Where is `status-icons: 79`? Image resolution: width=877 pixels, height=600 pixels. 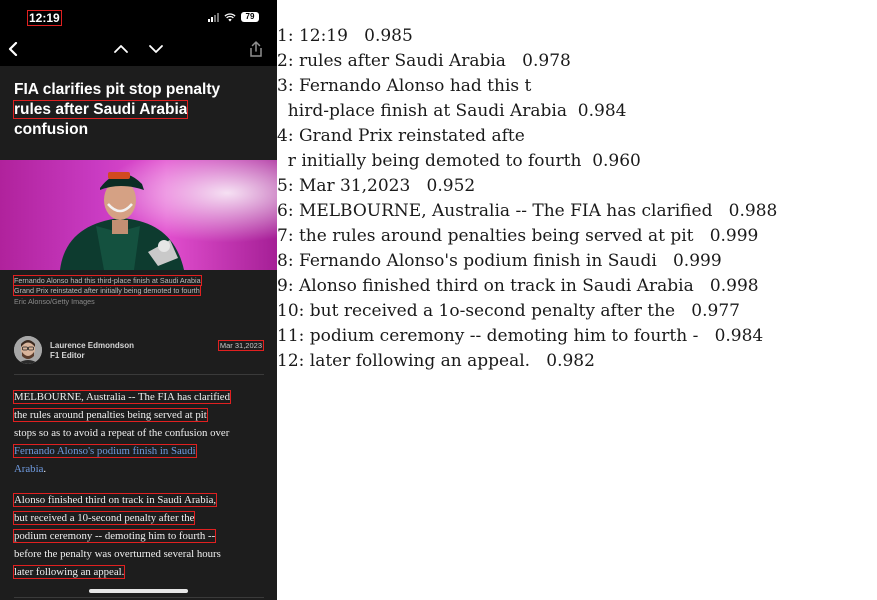 status-icons: 79 is located at coordinates (233, 17).